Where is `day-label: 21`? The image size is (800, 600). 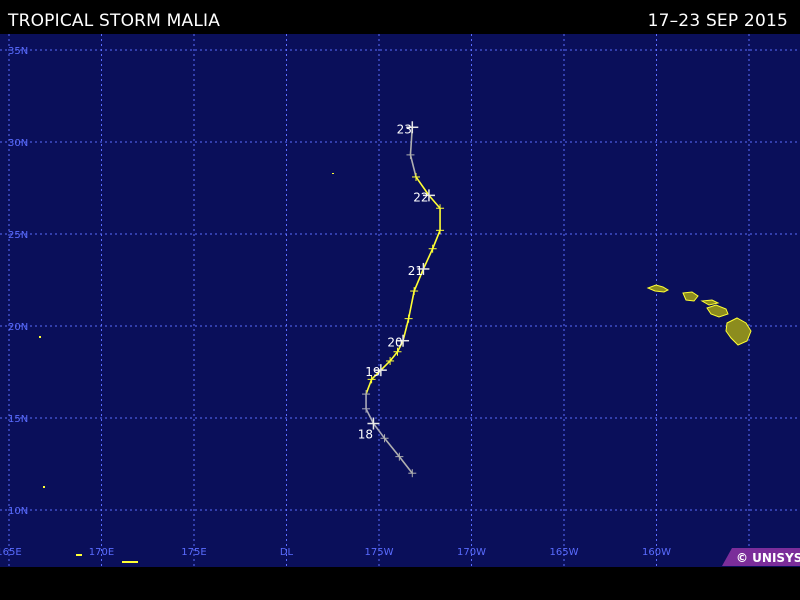
day-label: 21 is located at coordinates (415, 271).